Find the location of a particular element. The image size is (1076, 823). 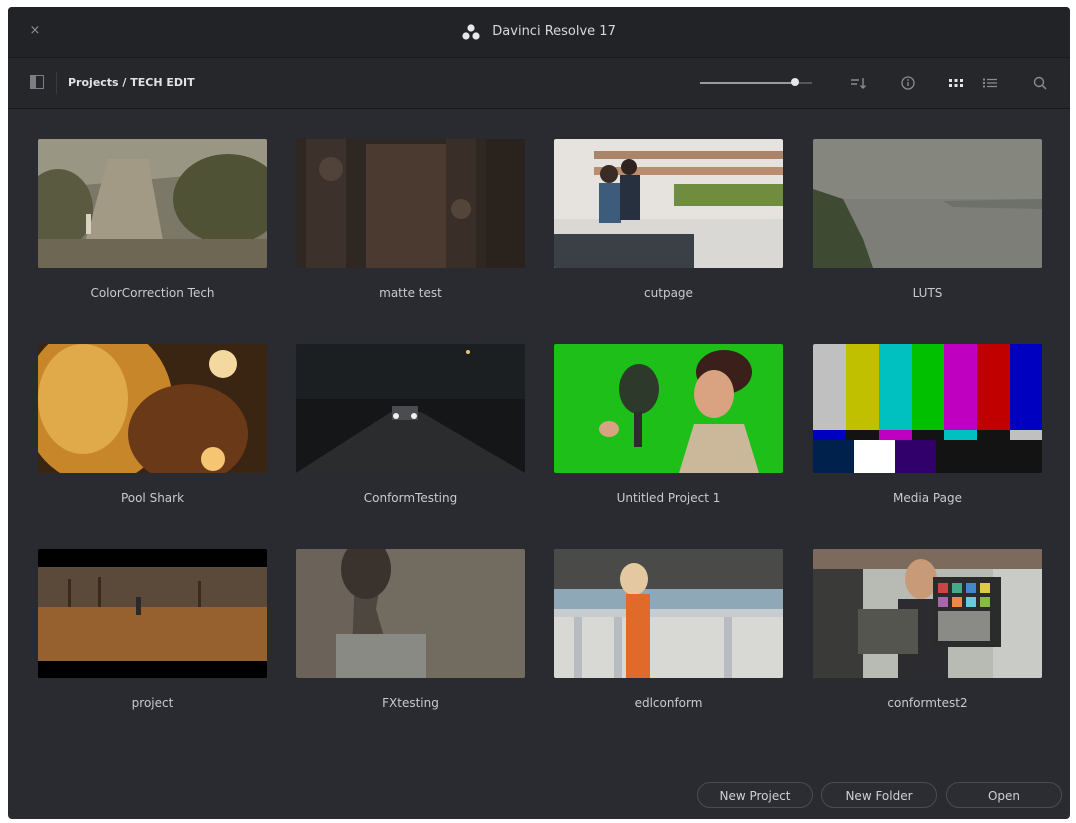

project-tile: FXtesting is located at coordinates (410, 630).